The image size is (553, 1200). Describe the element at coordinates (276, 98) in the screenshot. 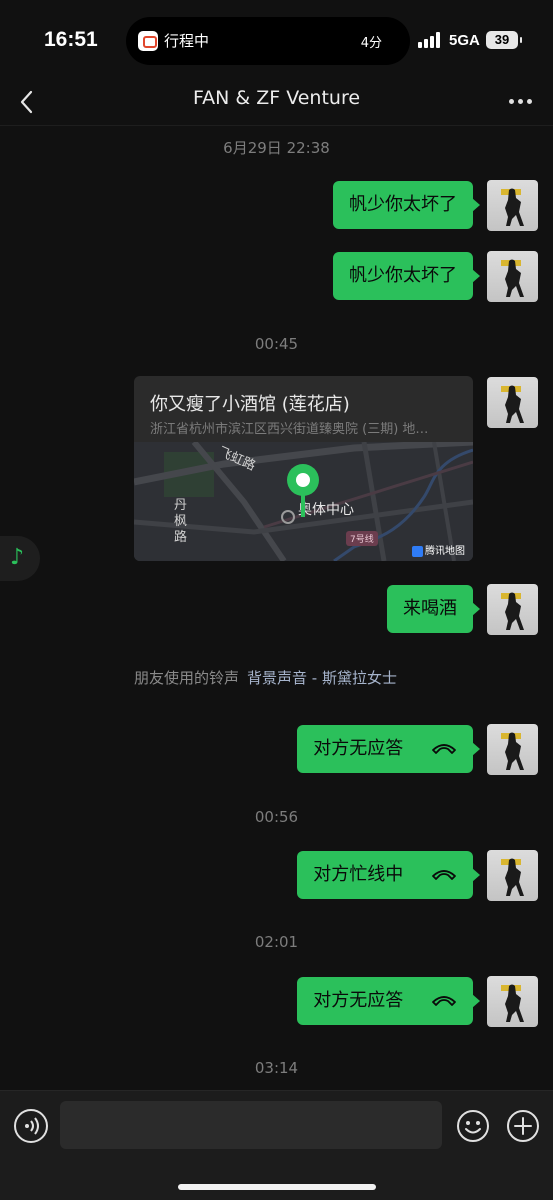

I see `chat-title: FAN & ZF Venture` at that location.